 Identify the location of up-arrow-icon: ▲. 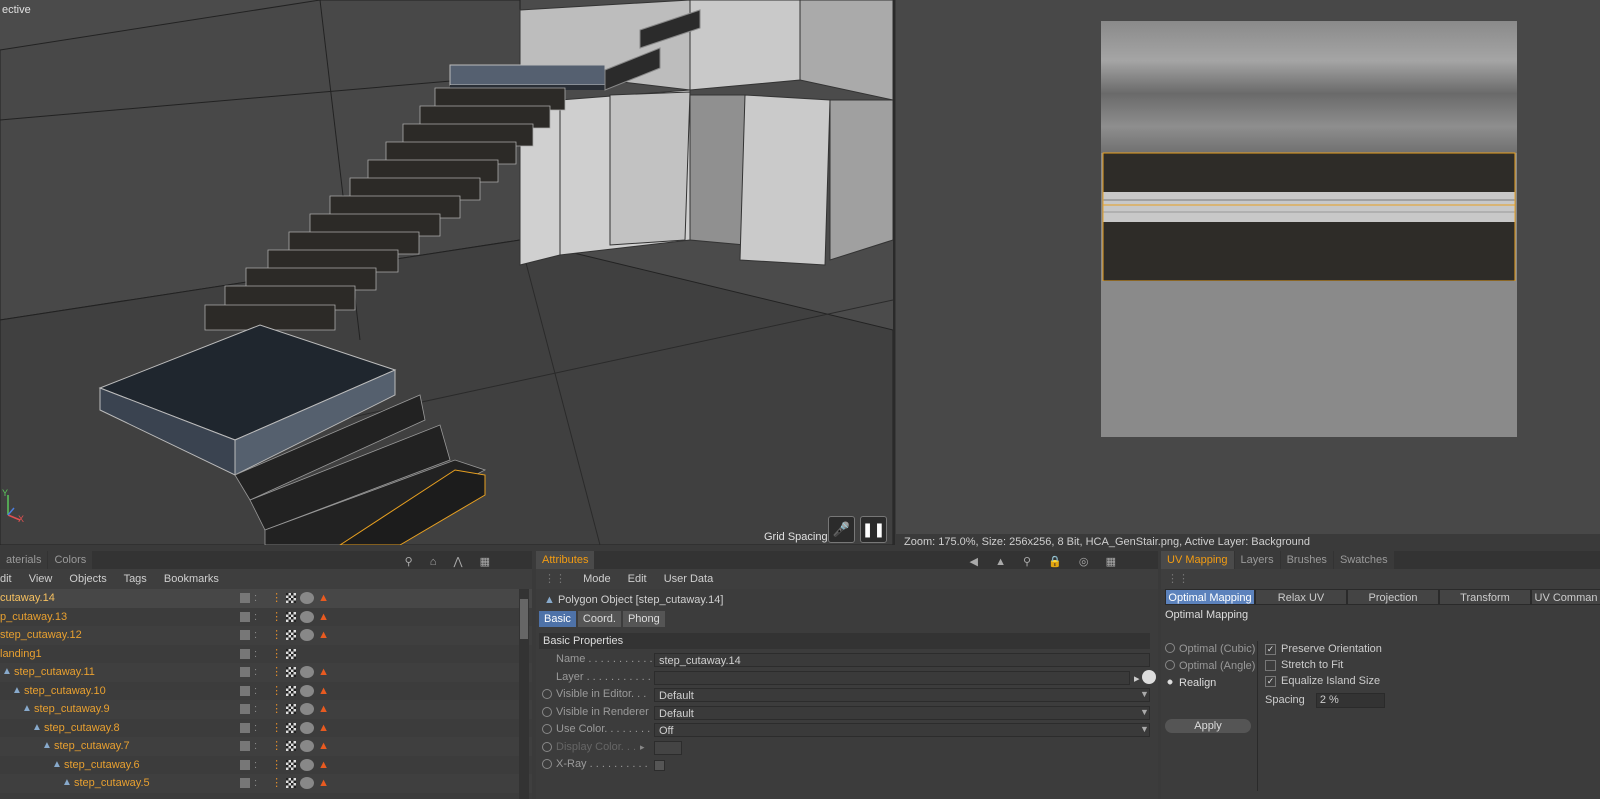
(1000, 562).